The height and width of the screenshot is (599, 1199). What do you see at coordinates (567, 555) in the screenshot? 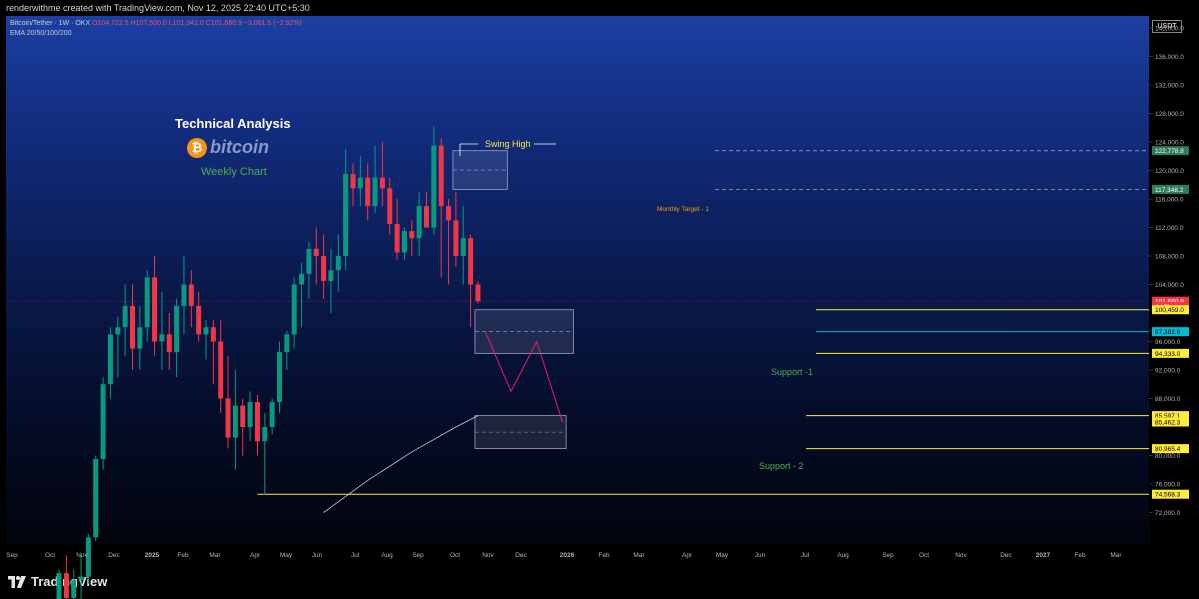
I see `x-tick-label: 2026` at bounding box center [567, 555].